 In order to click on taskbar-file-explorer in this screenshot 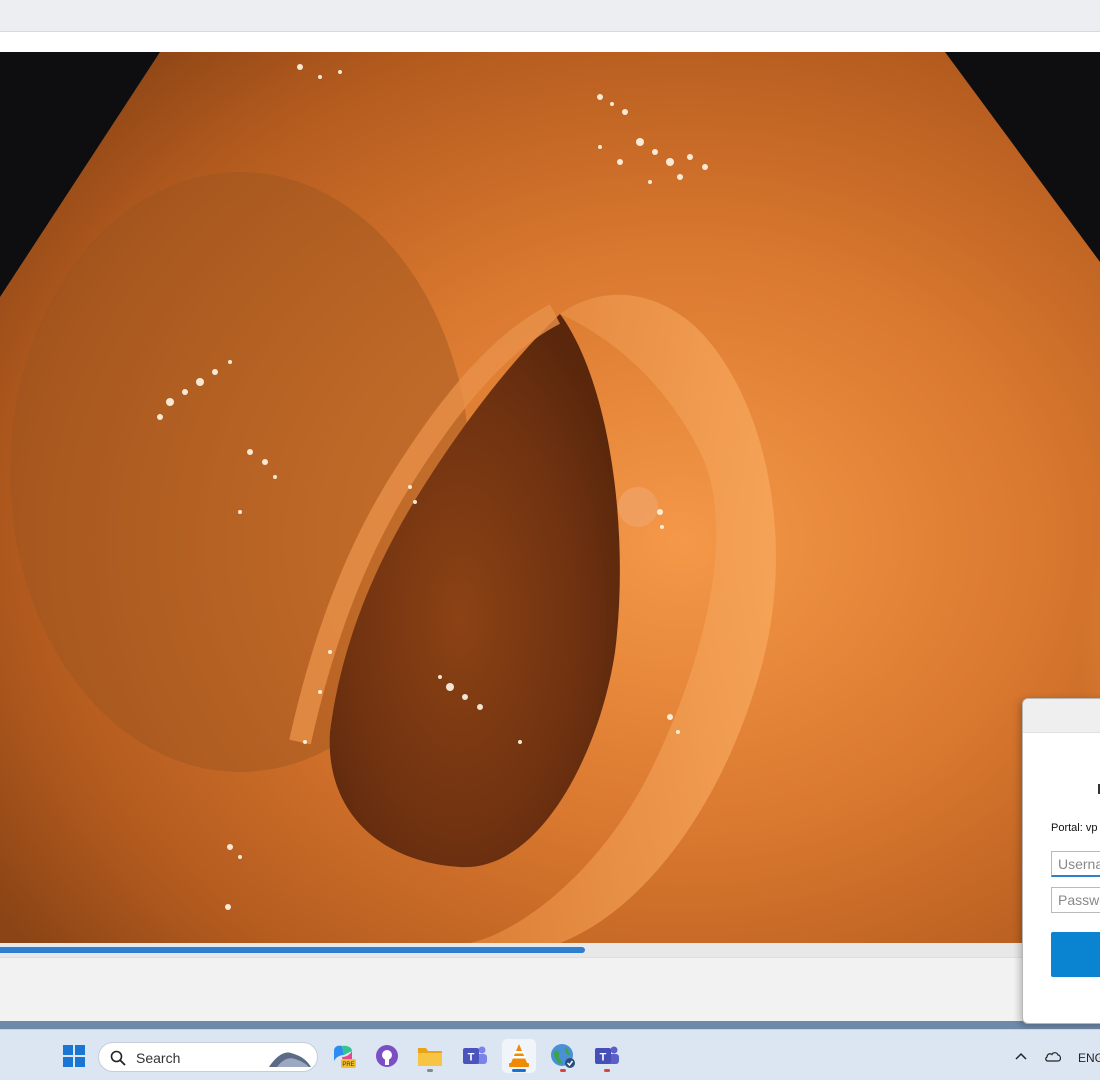, I will do `click(430, 1056)`.